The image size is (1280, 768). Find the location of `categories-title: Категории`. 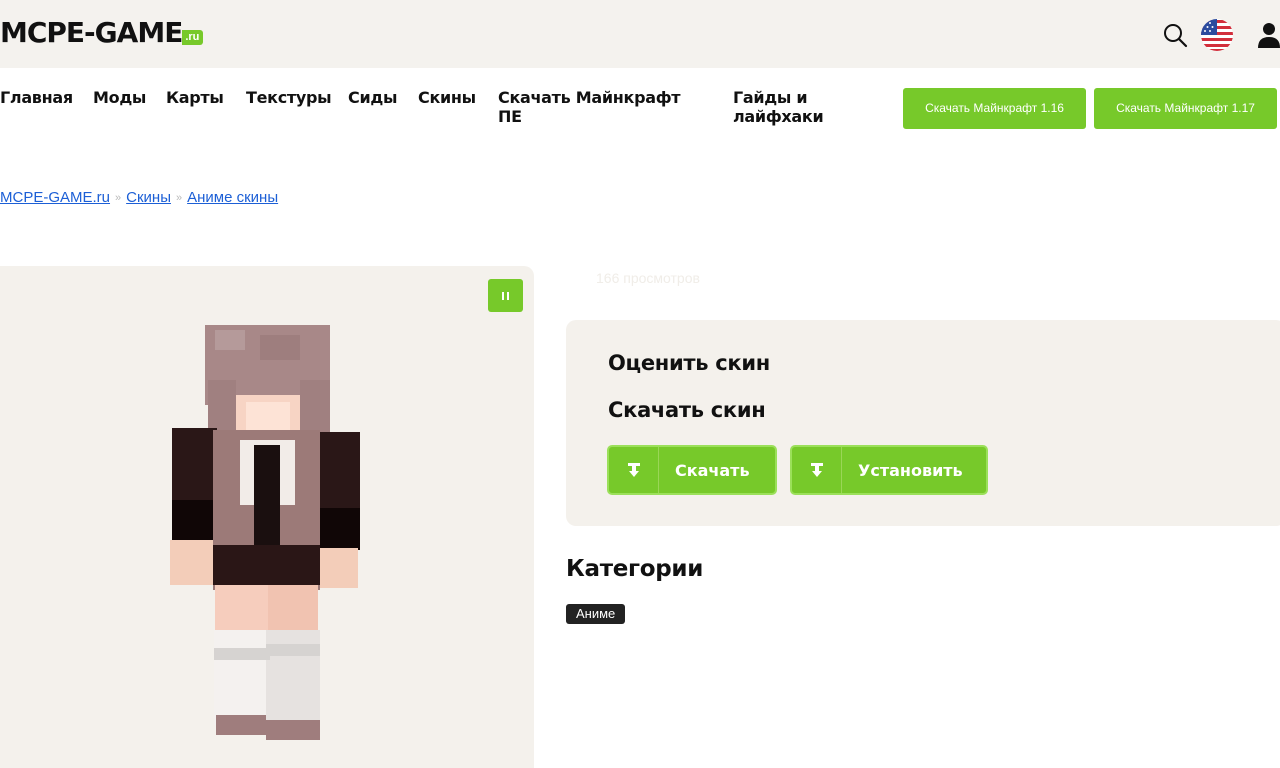

categories-title: Категории is located at coordinates (635, 569).